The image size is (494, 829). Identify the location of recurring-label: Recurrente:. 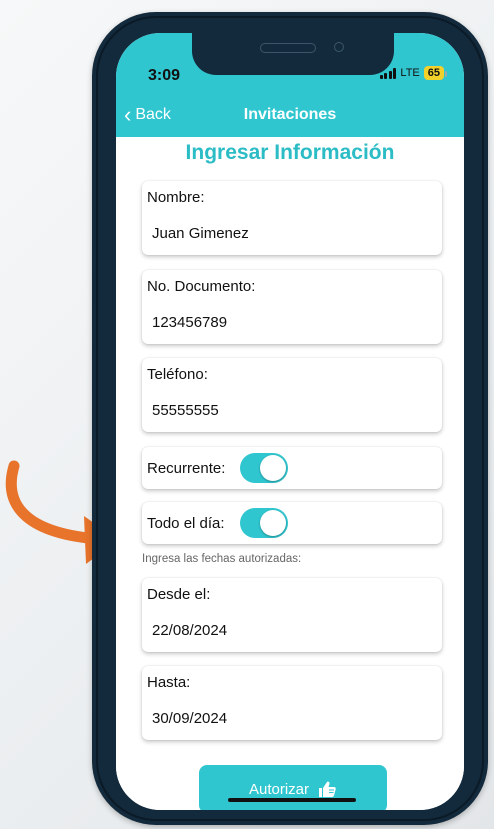
(186, 468).